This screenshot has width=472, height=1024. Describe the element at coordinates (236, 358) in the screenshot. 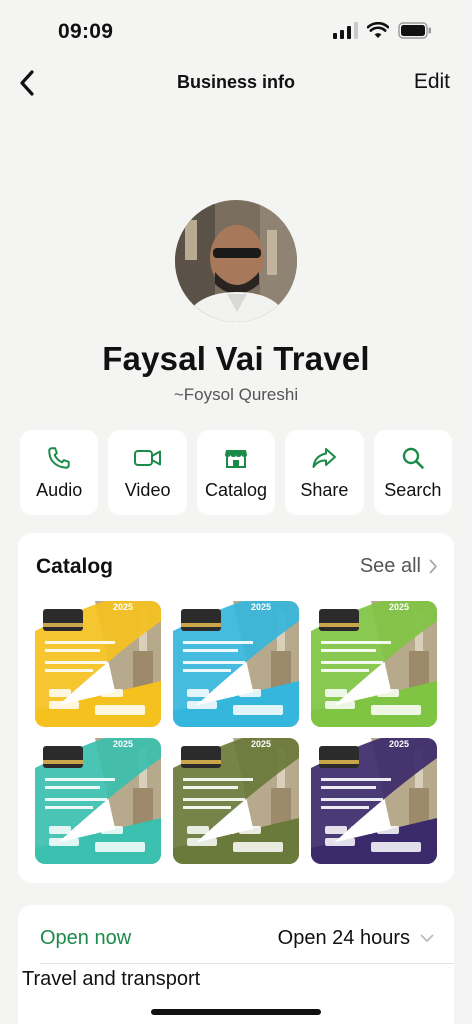

I see `business-name: Faysal Vai Travel` at that location.